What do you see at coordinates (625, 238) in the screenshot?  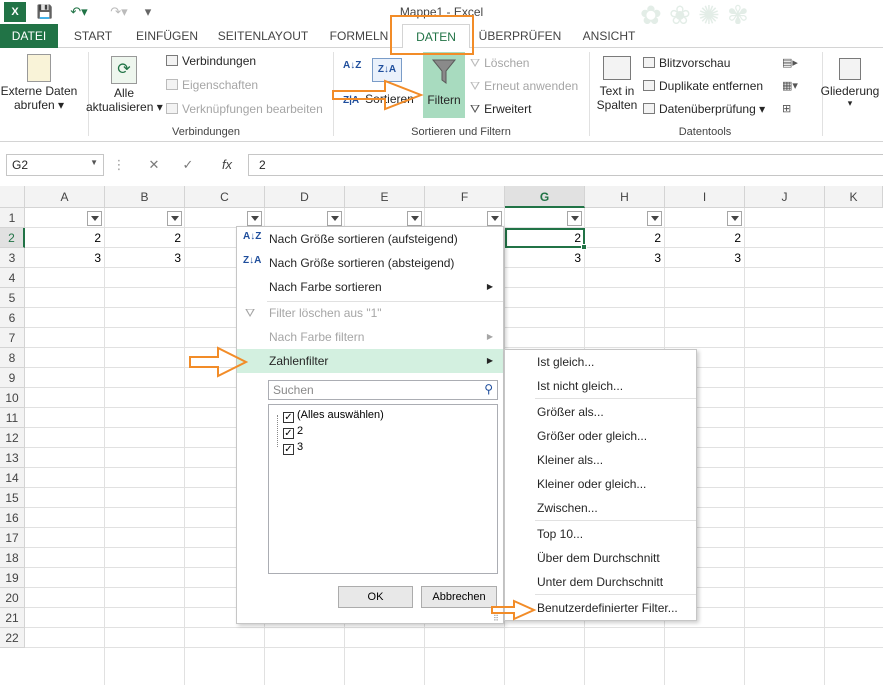 I see `cell-h2: 2` at bounding box center [625, 238].